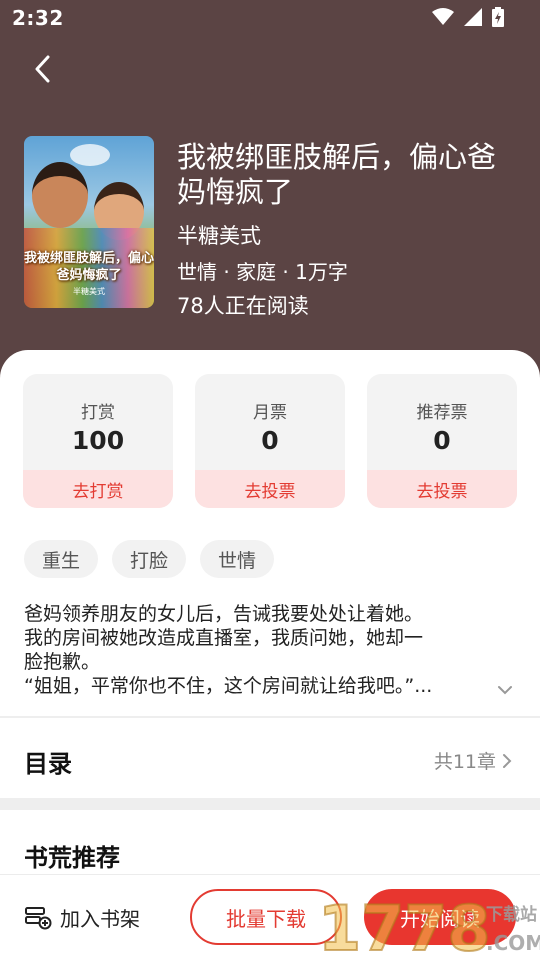 This screenshot has width=540, height=960. Describe the element at coordinates (60, 195) in the screenshot. I see `cover-man-illustration` at that location.